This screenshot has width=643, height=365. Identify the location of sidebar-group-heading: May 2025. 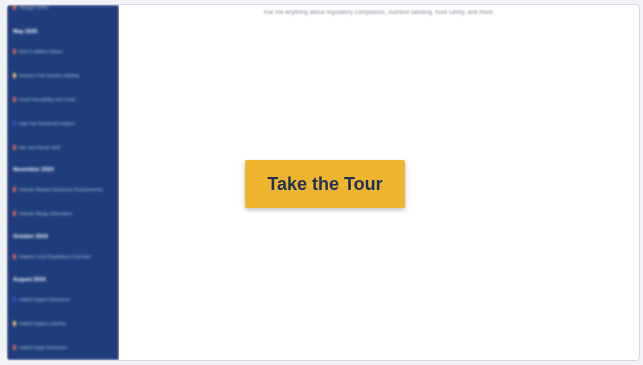
(25, 32).